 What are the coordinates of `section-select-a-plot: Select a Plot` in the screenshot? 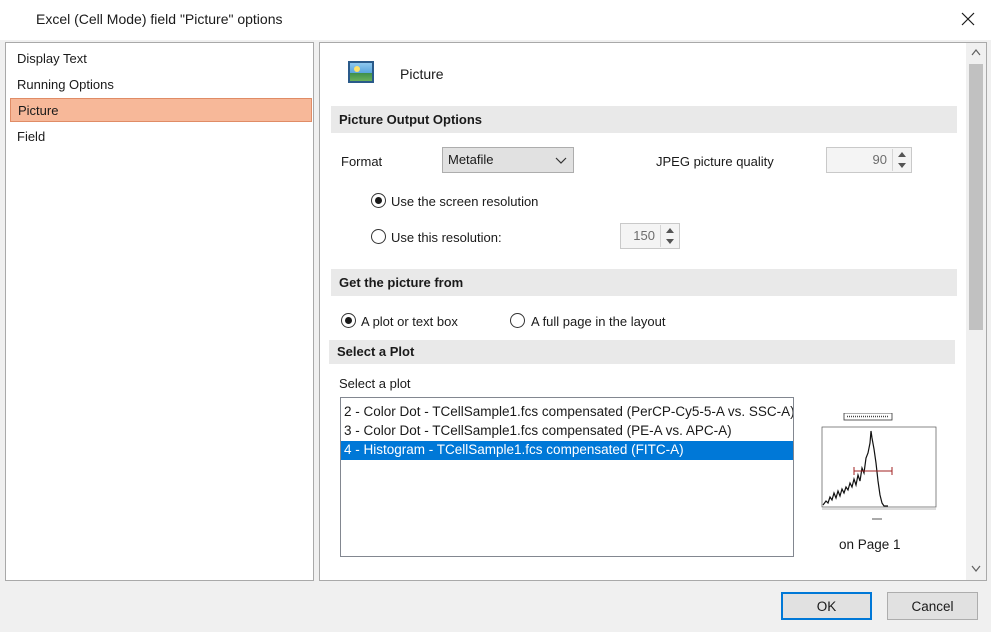 It's located at (642, 352).